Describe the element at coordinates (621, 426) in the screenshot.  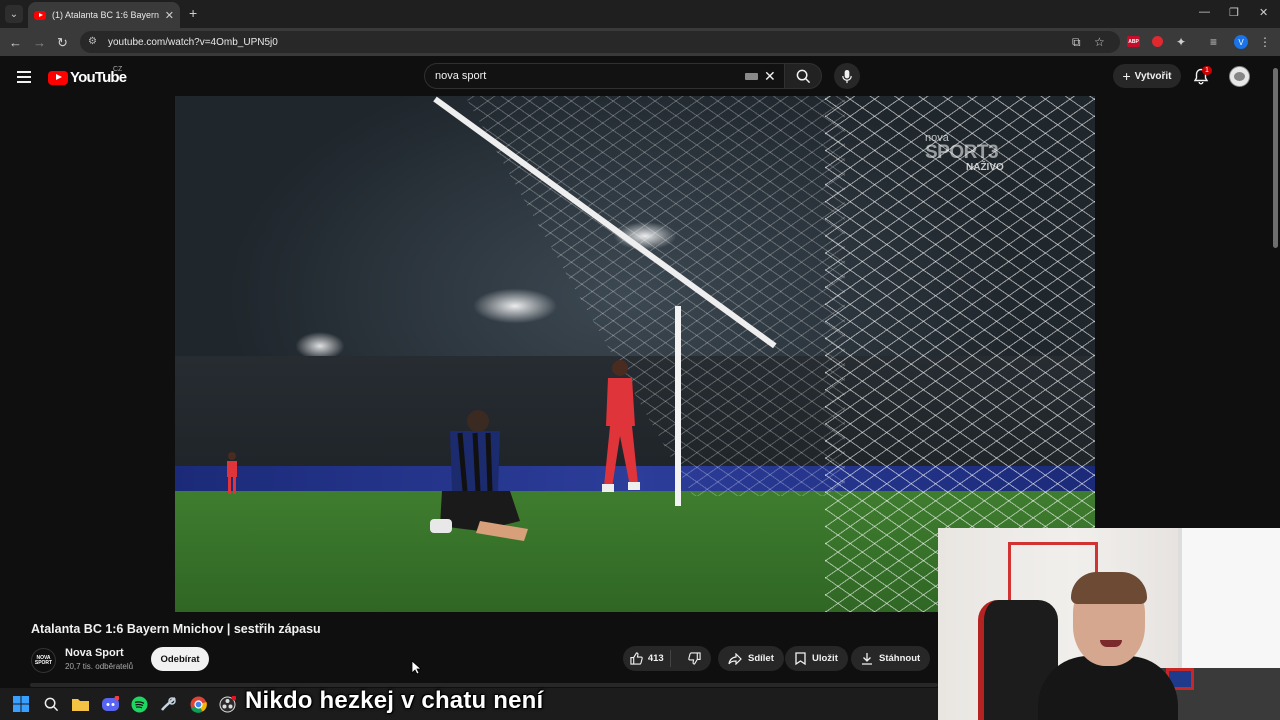
I see `red-player-figure` at that location.